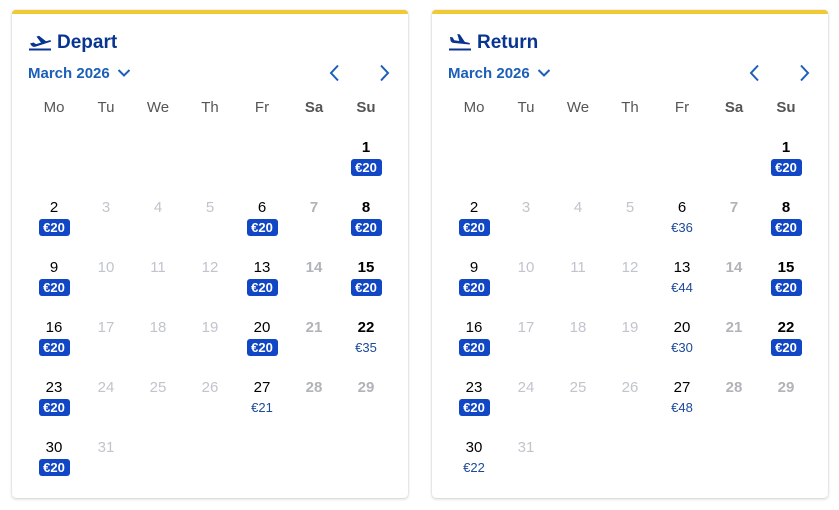 This screenshot has height=510, width=839. Describe the element at coordinates (578, 344) in the screenshot. I see `day-cell: 18` at that location.